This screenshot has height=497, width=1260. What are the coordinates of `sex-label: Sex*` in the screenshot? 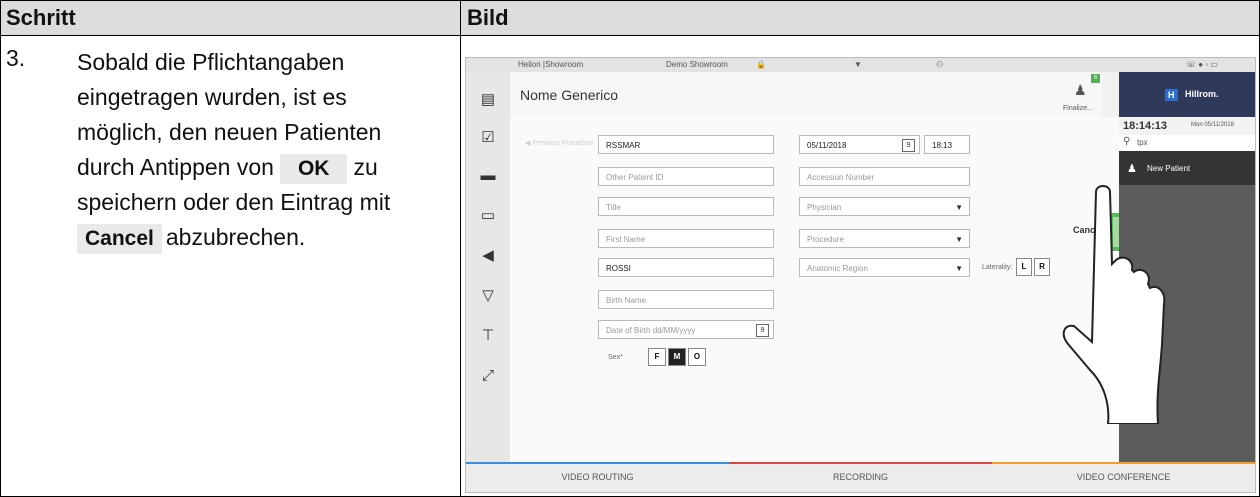 It's located at (615, 357).